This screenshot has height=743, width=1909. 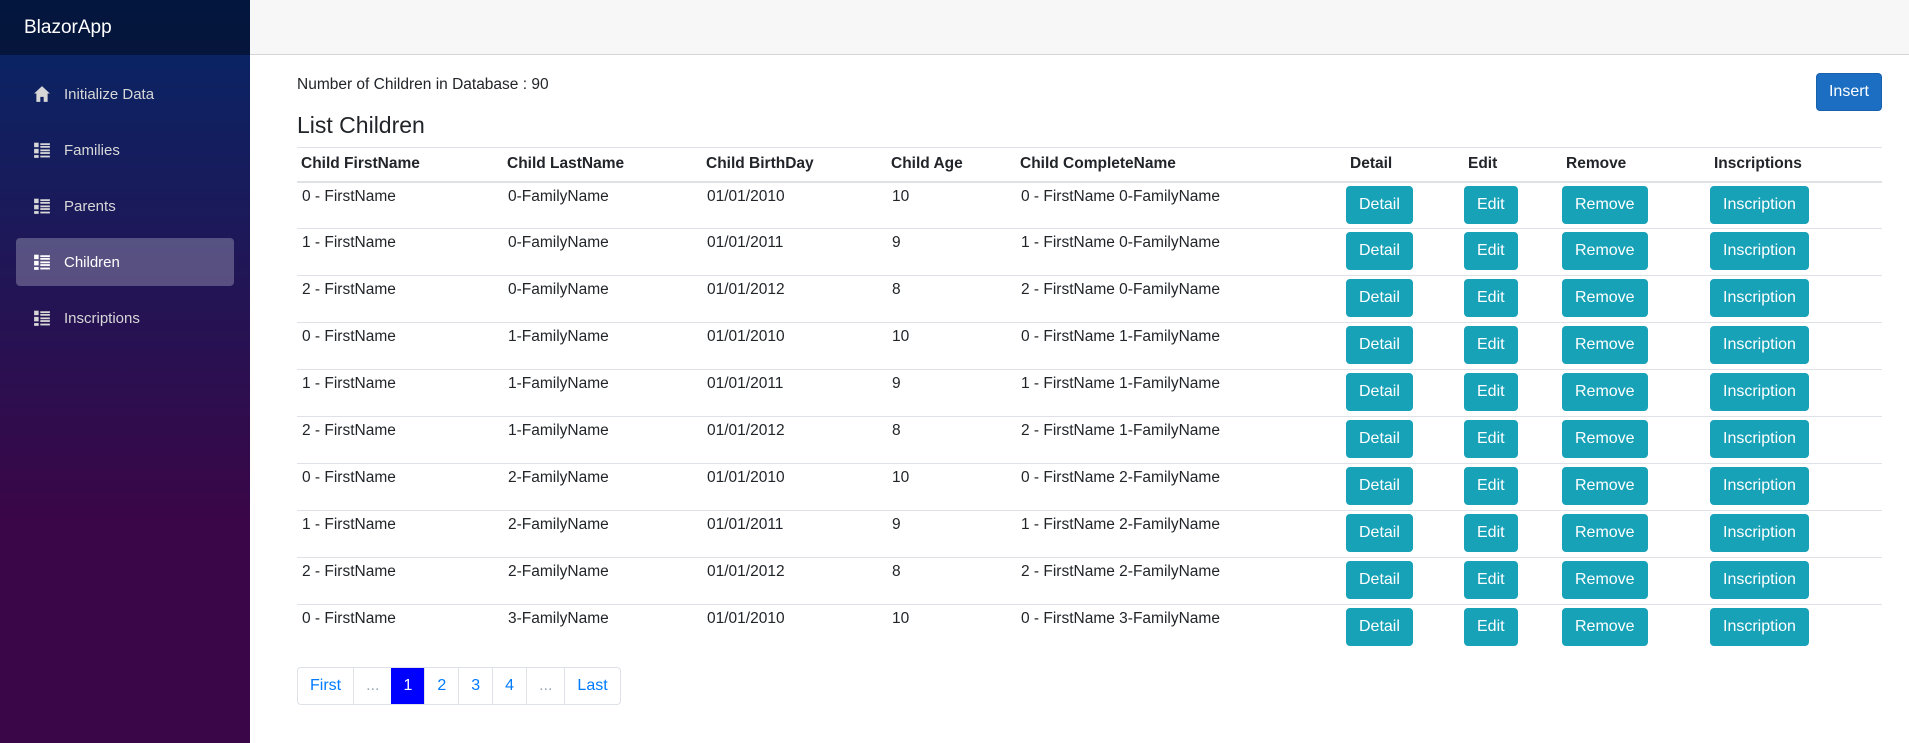 I want to click on sidebar-item-inscriptions: Inscriptions, so click(x=125, y=318).